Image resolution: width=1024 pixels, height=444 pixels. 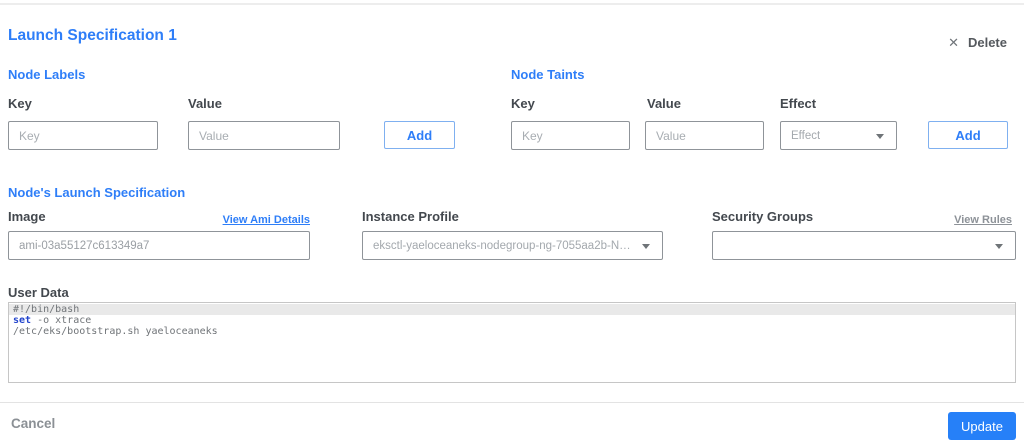 What do you see at coordinates (548, 74) in the screenshot?
I see `node-taints-heading: Node Taints` at bounding box center [548, 74].